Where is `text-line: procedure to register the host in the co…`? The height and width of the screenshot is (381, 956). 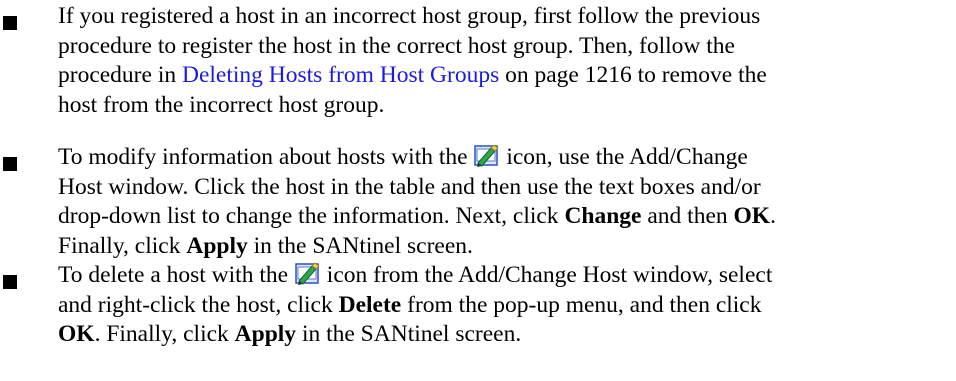
text-line: procedure to register the host in the co… is located at coordinates (396, 45).